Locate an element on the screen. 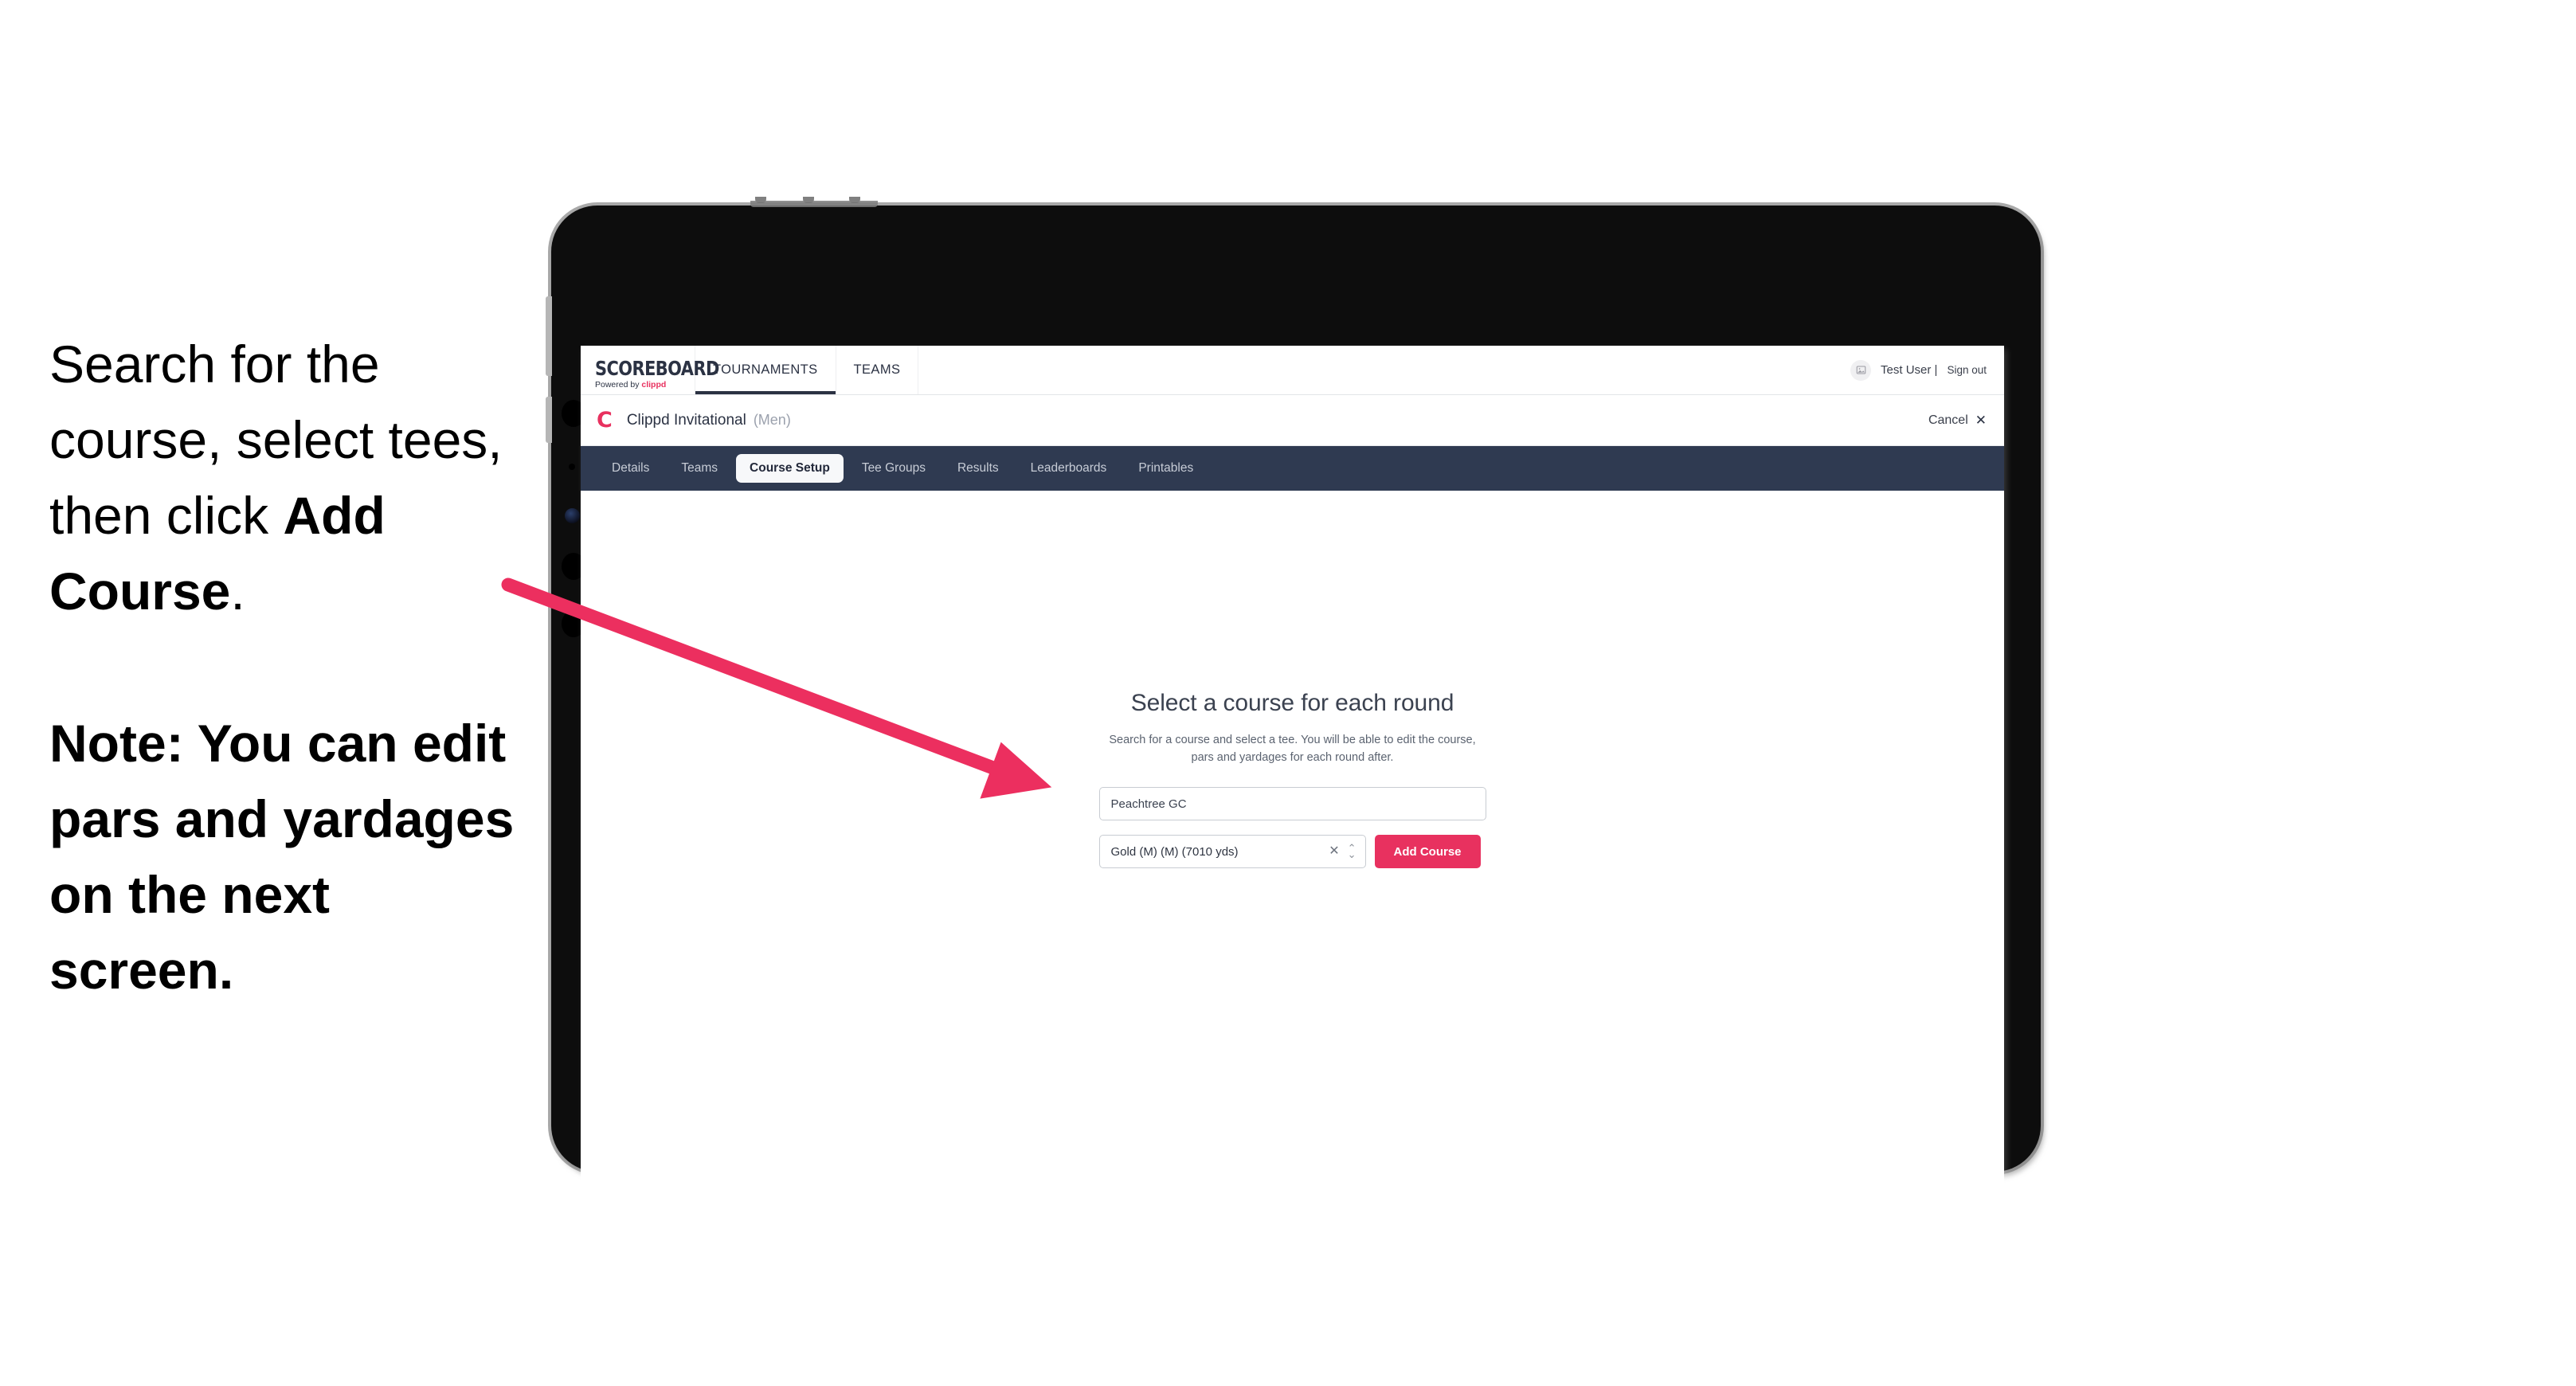  tab-leaderboards: Leaderboards is located at coordinates (1069, 468).